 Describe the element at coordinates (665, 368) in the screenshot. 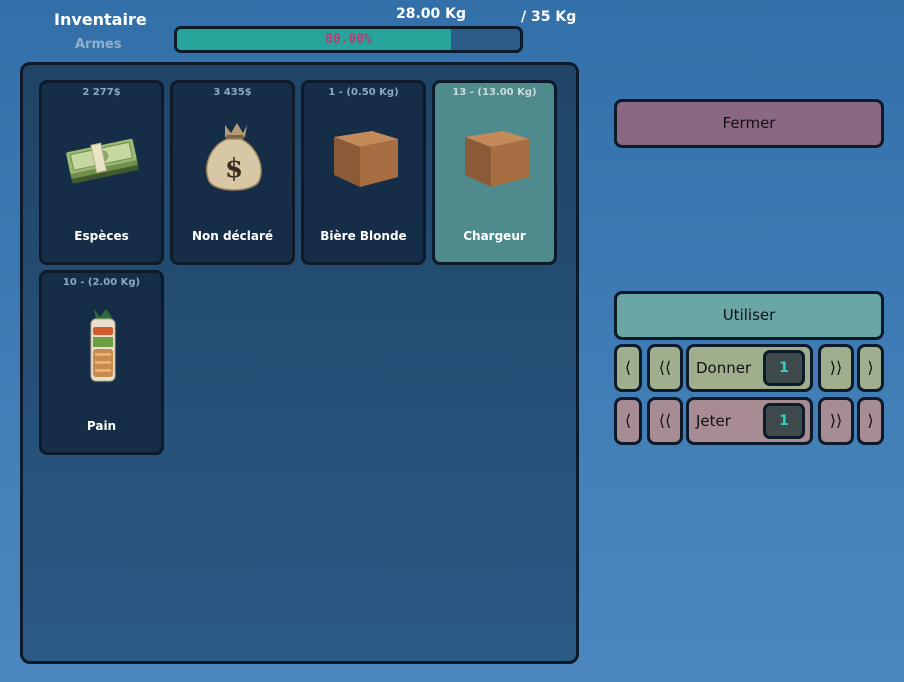

I see `give-decrease-fast-button: ⟨⟨` at that location.